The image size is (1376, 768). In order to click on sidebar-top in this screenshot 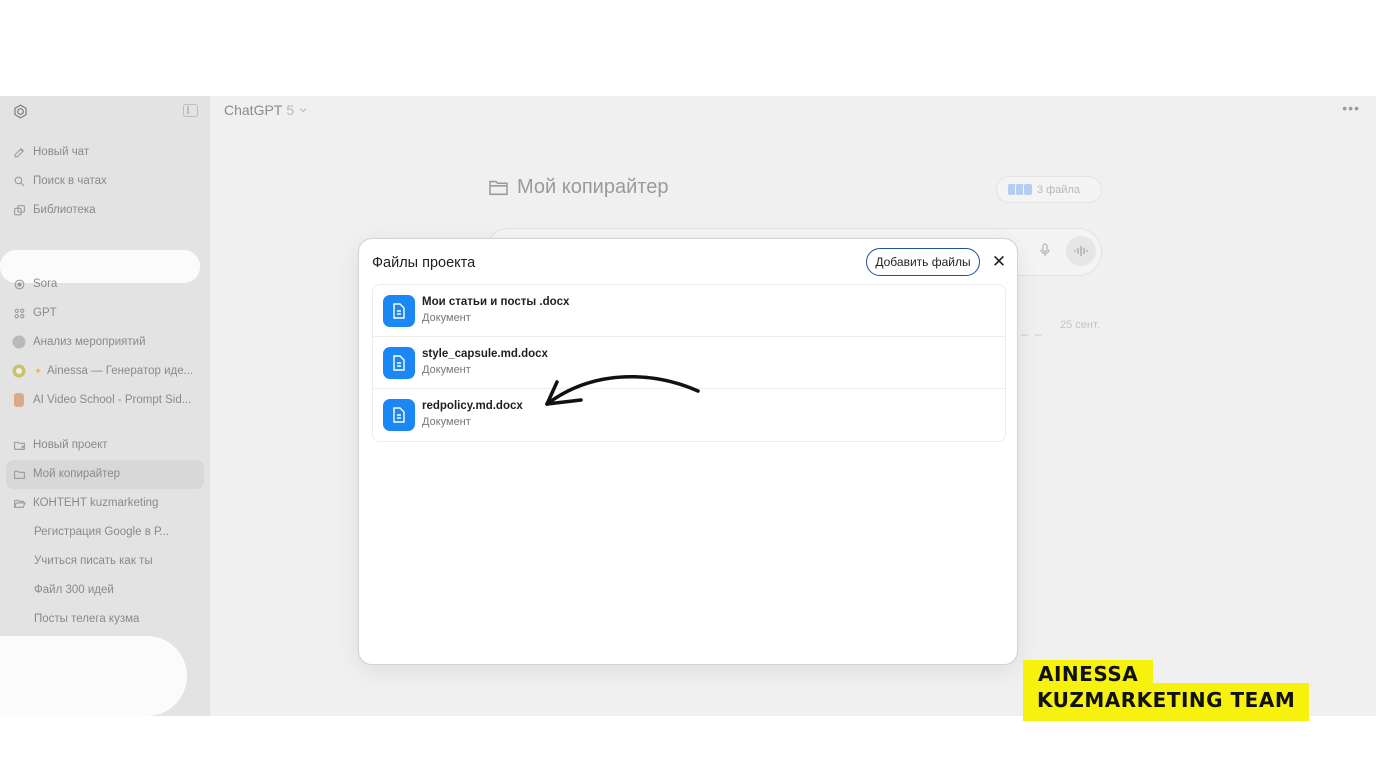, I will do `click(105, 111)`.